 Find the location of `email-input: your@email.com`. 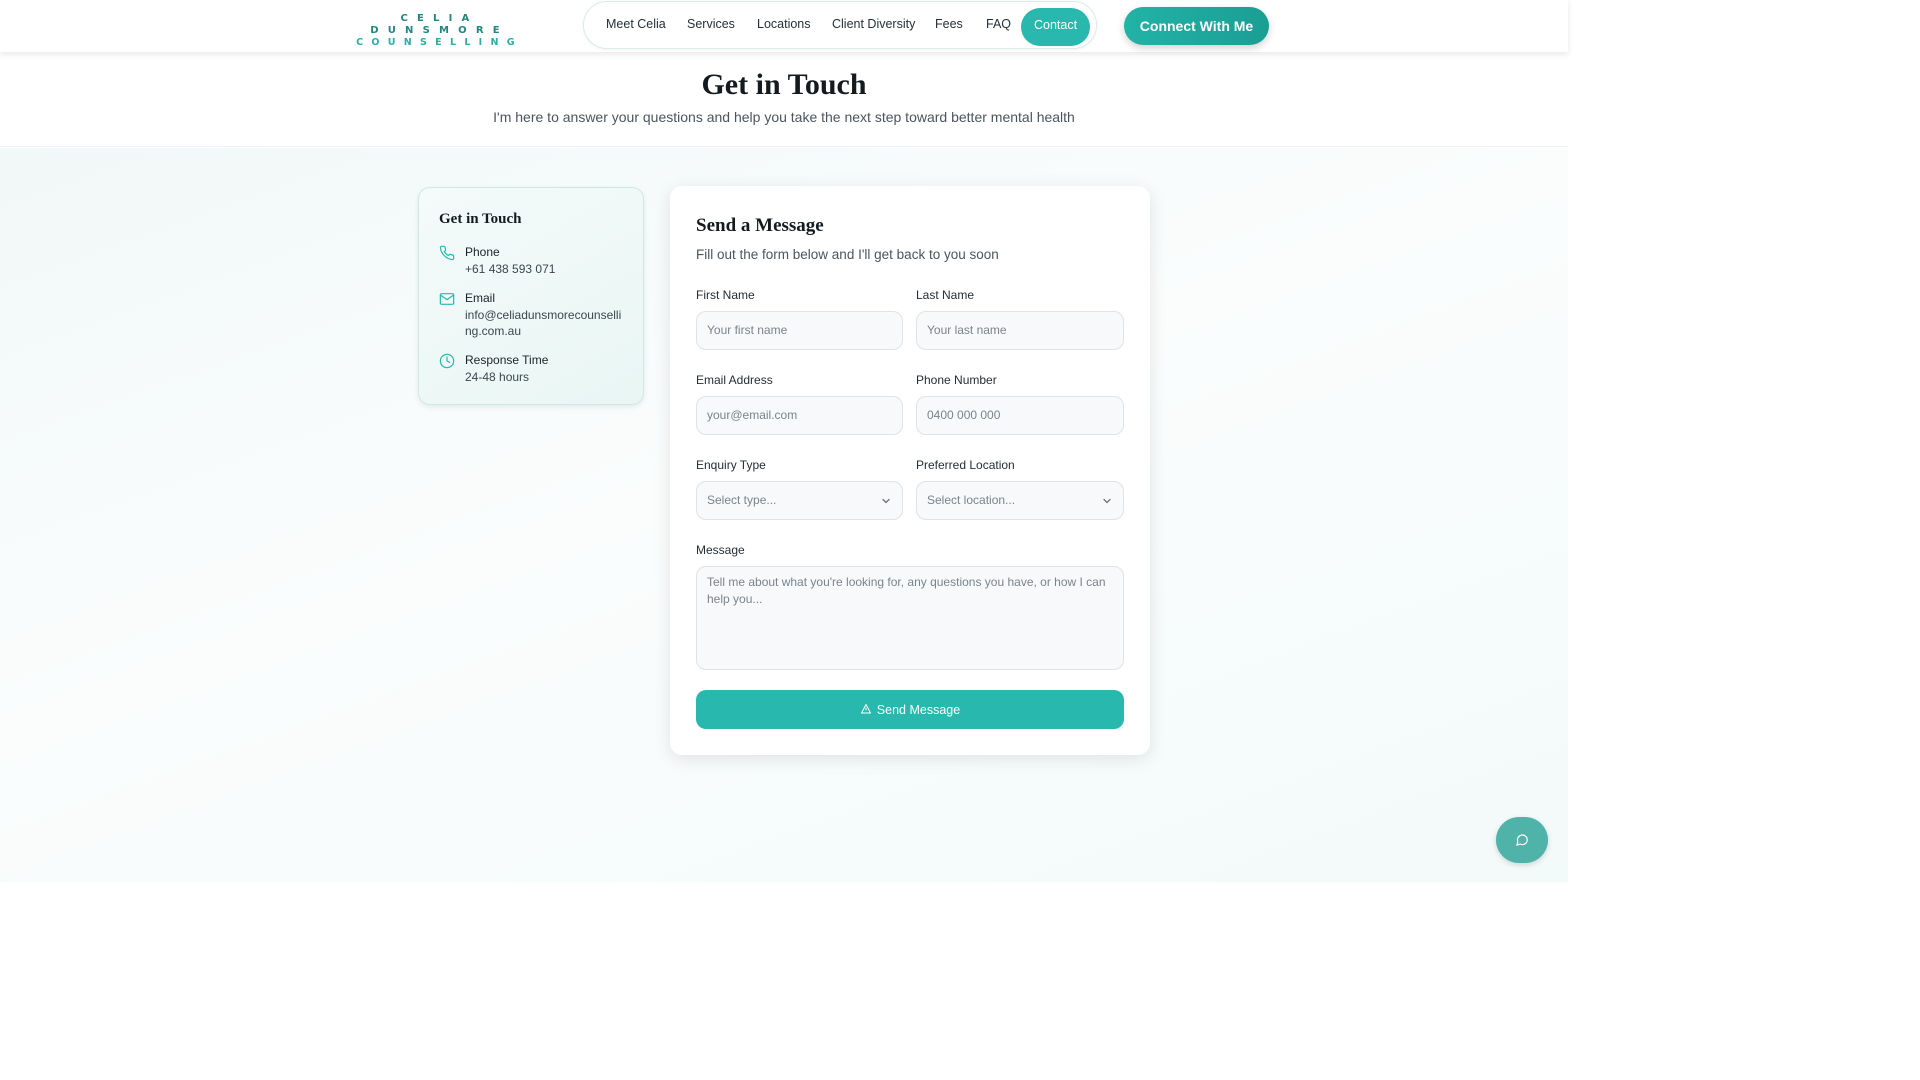

email-input: your@email.com is located at coordinates (799, 415).